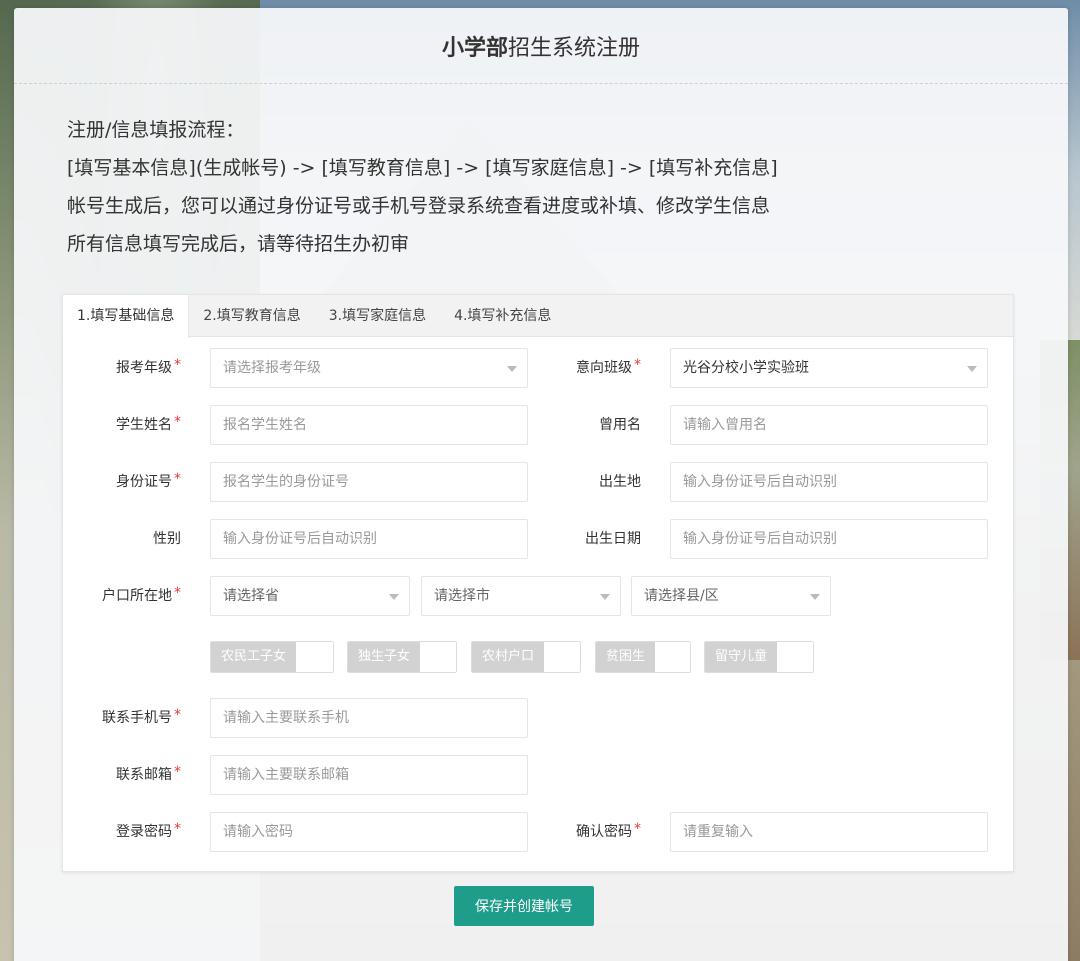  What do you see at coordinates (731, 596) in the screenshot?
I see `county-select: 请选择县/区` at bounding box center [731, 596].